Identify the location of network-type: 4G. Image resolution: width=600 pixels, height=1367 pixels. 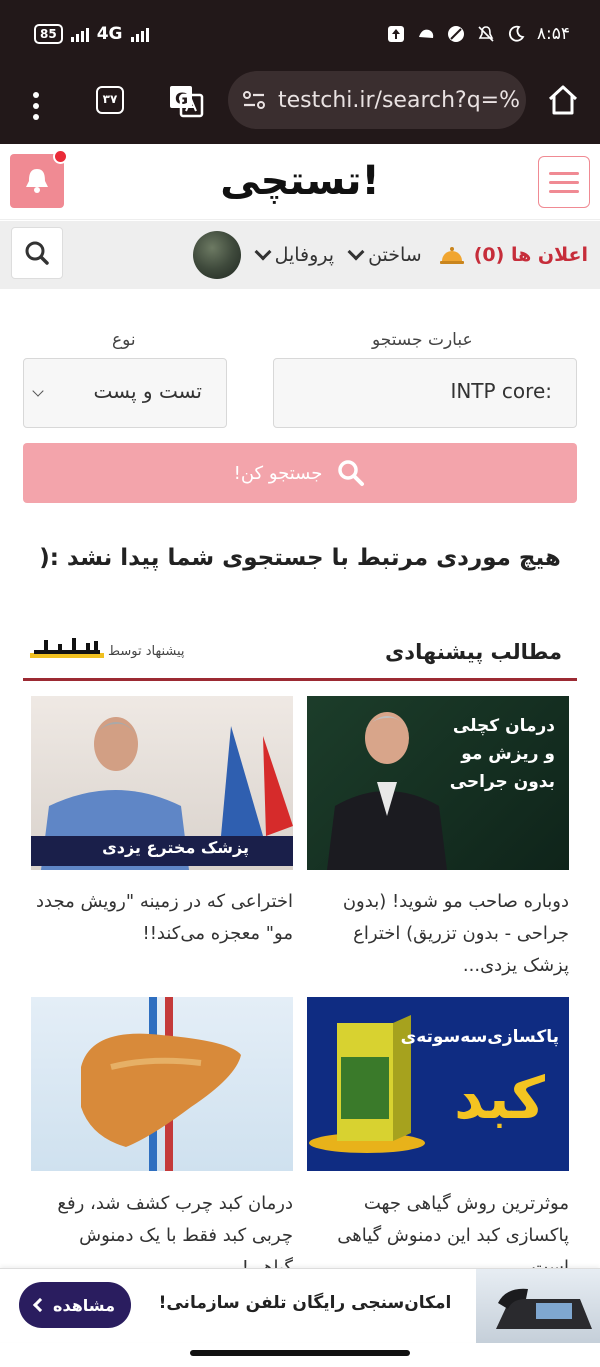
(109, 34).